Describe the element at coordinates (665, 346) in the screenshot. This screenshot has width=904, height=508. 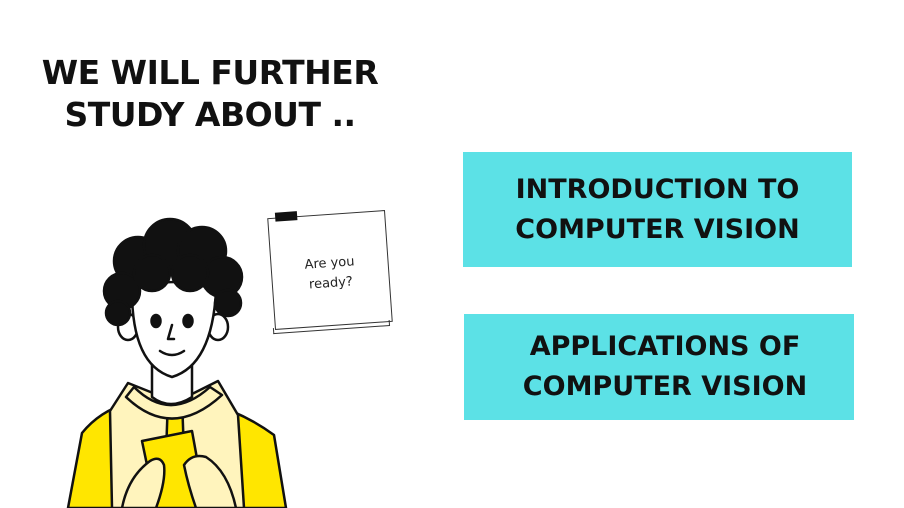
I see `topic-card-line-1: APPLICATIONS OF` at that location.